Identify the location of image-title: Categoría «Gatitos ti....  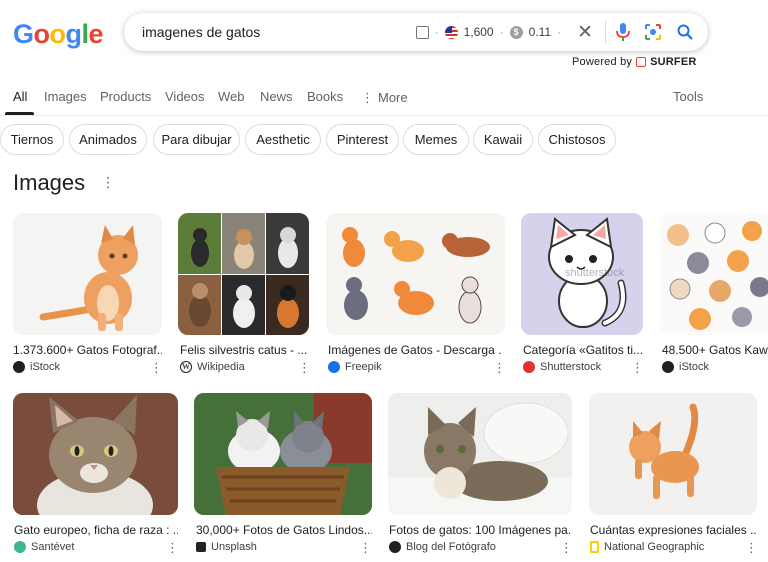
(583, 350).